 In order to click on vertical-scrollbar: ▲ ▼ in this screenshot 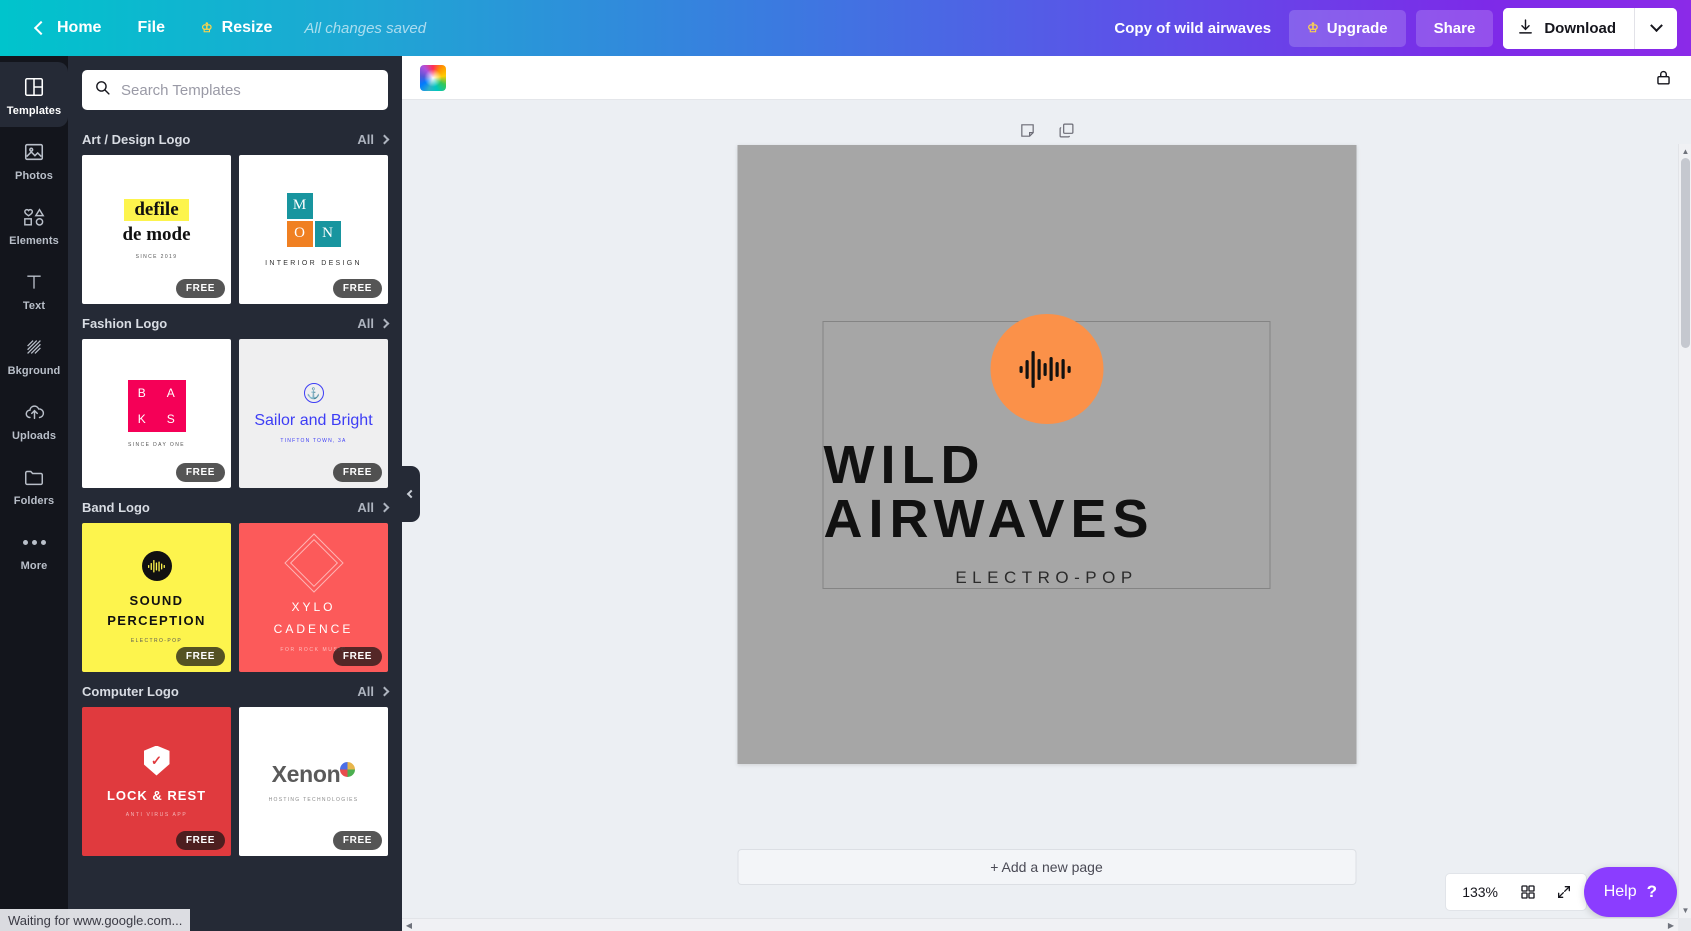, I will do `click(1684, 537)`.